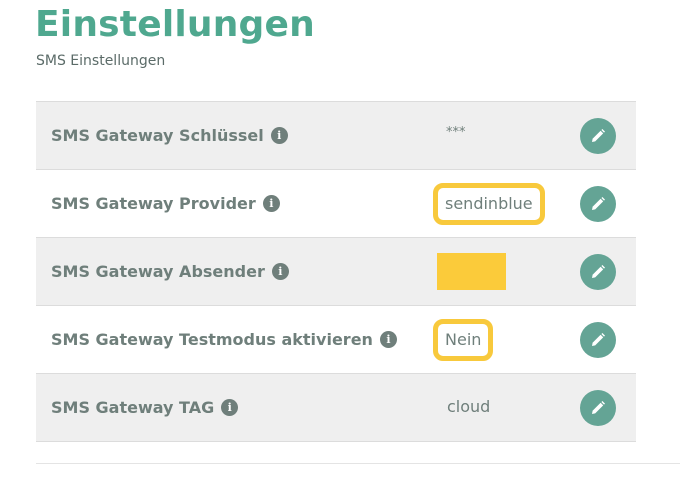 The image size is (680, 479). What do you see at coordinates (157, 135) in the screenshot?
I see `setting-label-text: SMS Gateway Schlüssel` at bounding box center [157, 135].